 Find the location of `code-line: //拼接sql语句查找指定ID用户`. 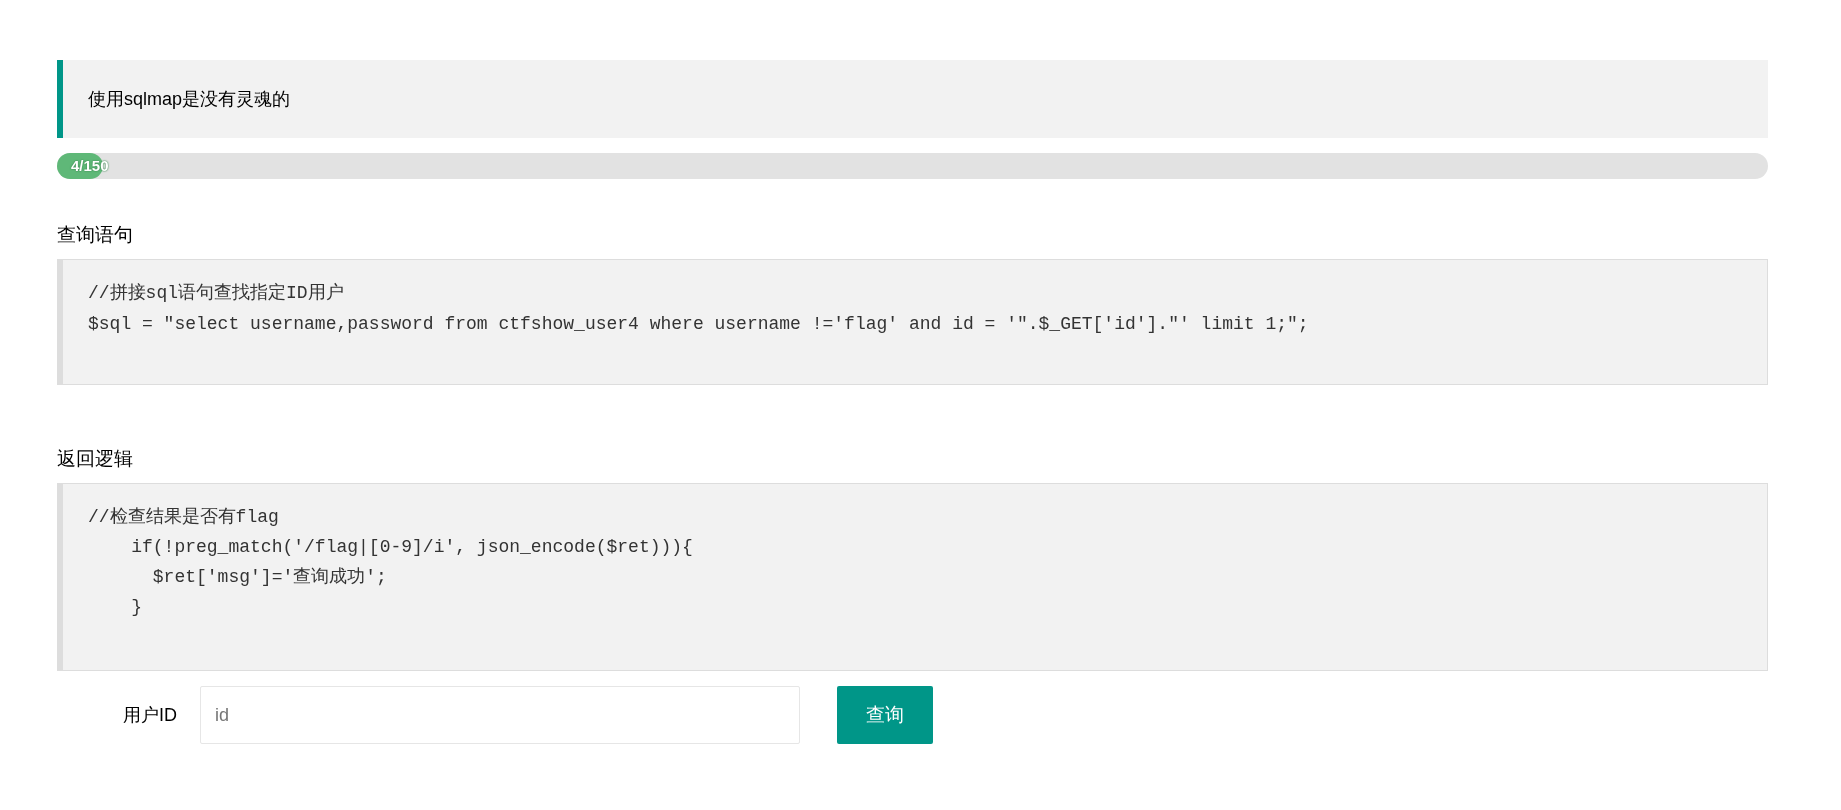

code-line: //拼接sql语句查找指定ID用户 is located at coordinates (216, 293).